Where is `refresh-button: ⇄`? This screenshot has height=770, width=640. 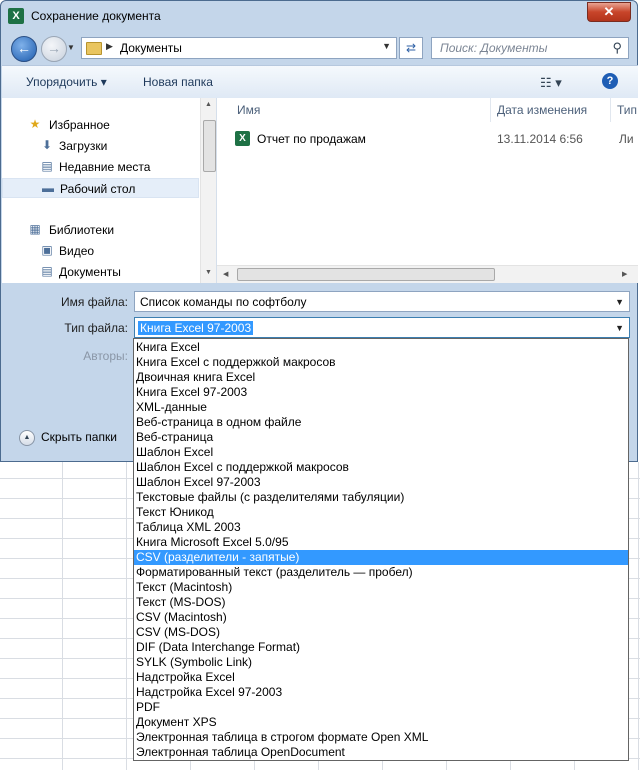
refresh-button: ⇄ is located at coordinates (411, 48).